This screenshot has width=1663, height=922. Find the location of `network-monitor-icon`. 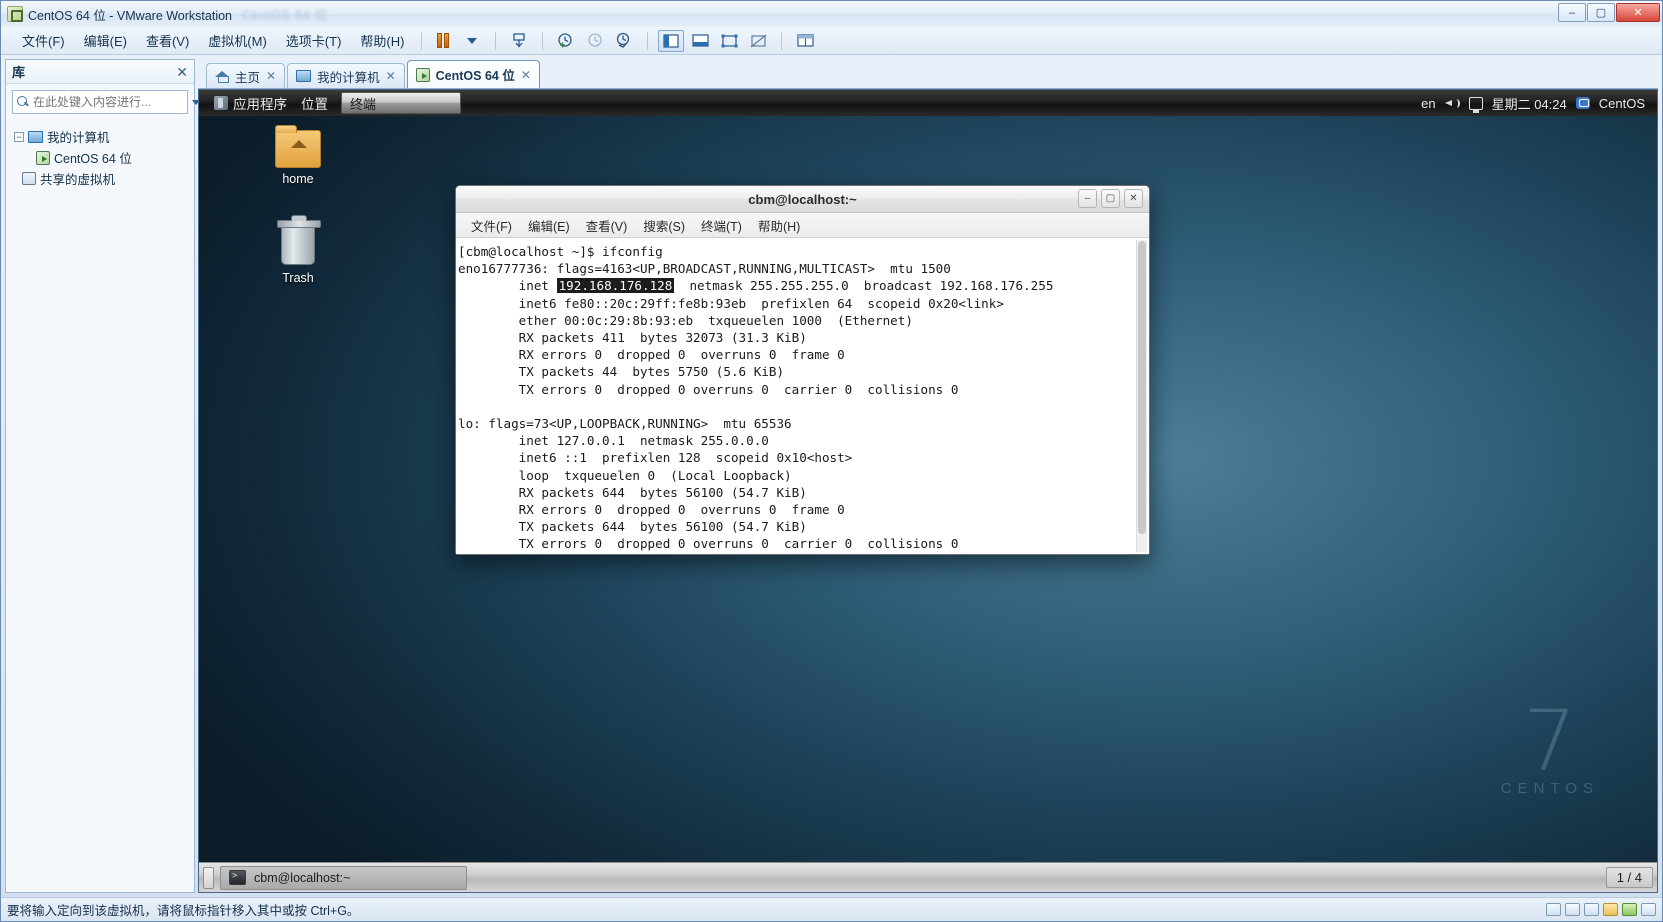

network-monitor-icon is located at coordinates (1475, 104).